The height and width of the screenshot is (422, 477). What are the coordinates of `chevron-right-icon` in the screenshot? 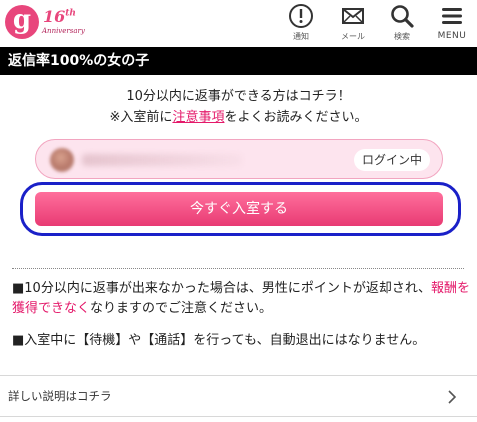 It's located at (452, 397).